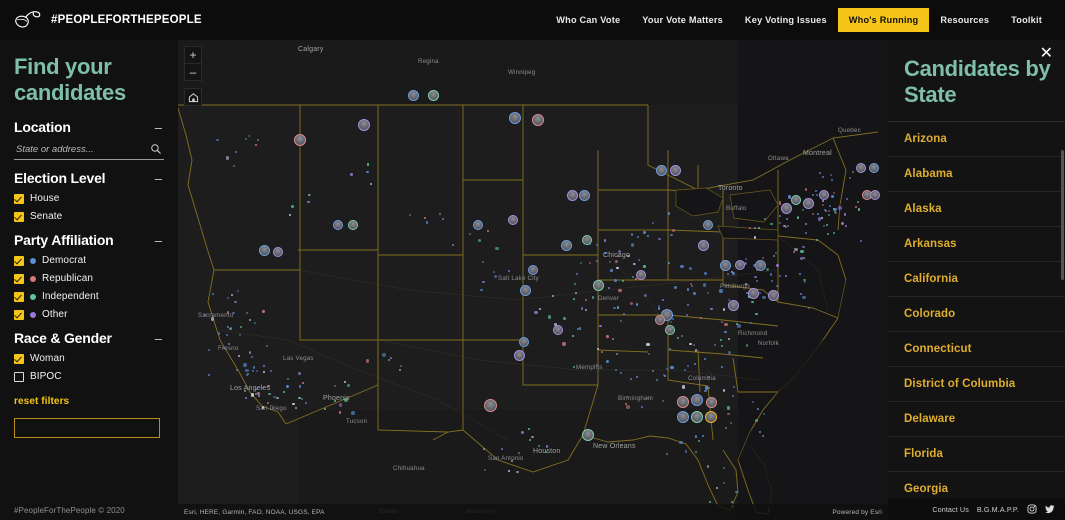 The height and width of the screenshot is (520, 1065). What do you see at coordinates (158, 240) in the screenshot?
I see `collapse-party-icon: –` at bounding box center [158, 240].